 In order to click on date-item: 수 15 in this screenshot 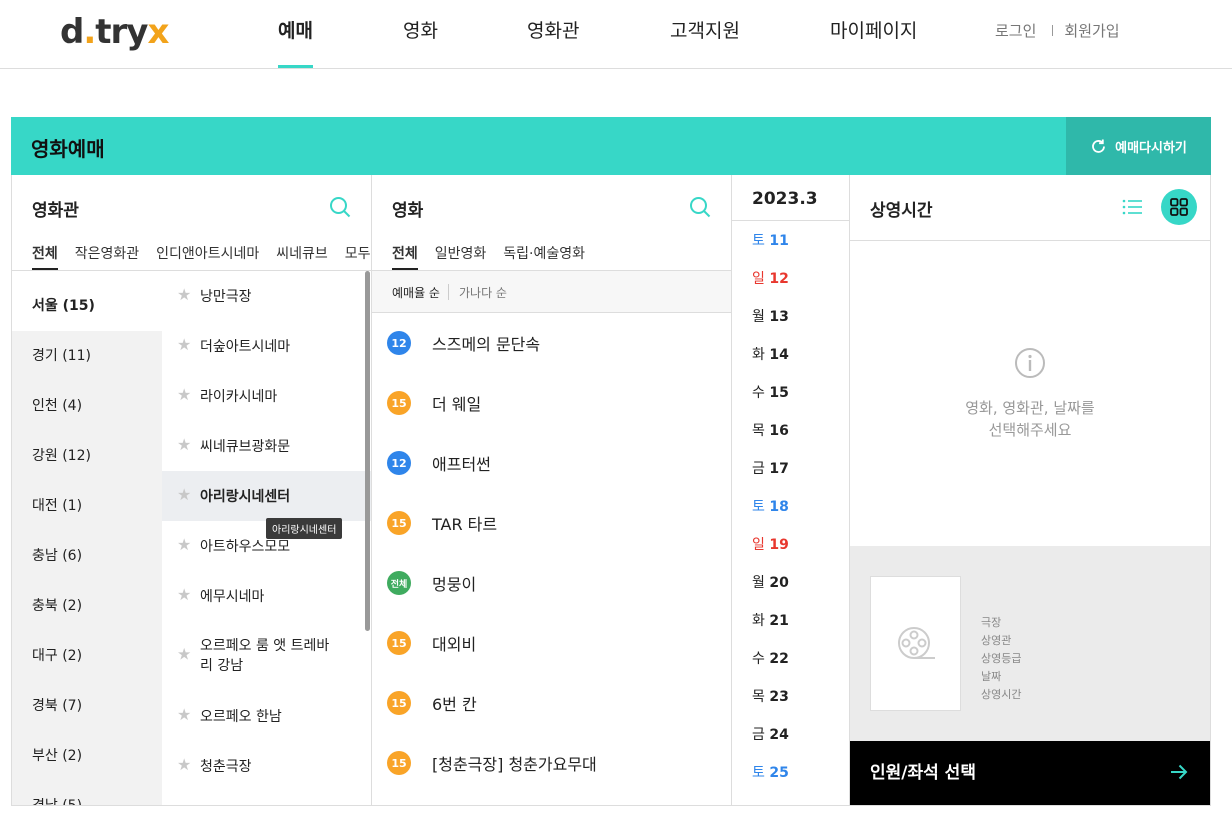, I will do `click(791, 393)`.